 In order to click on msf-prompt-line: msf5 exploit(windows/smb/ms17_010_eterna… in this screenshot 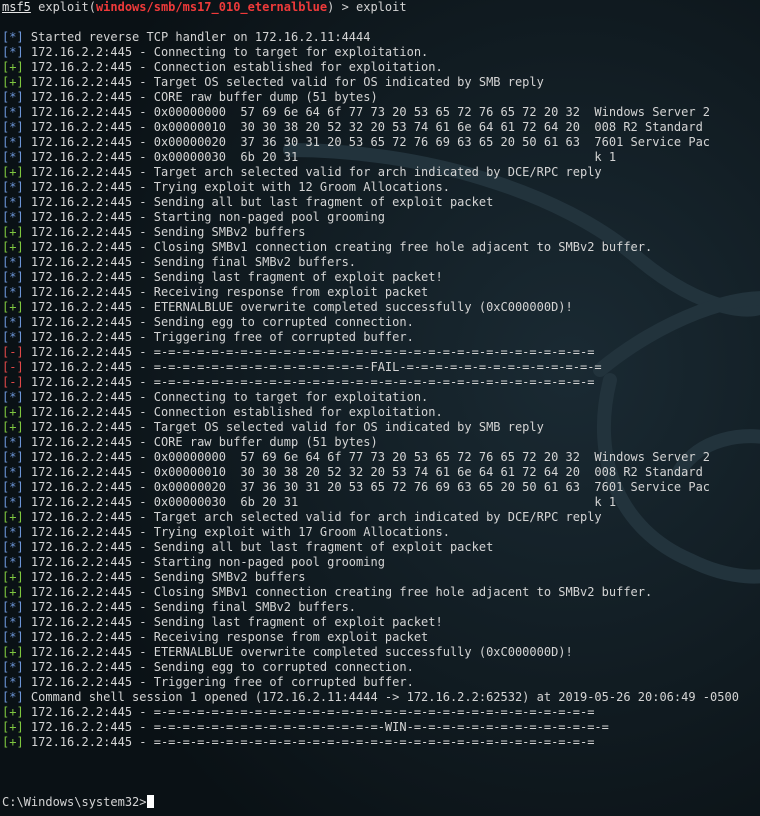, I will do `click(204, 7)`.